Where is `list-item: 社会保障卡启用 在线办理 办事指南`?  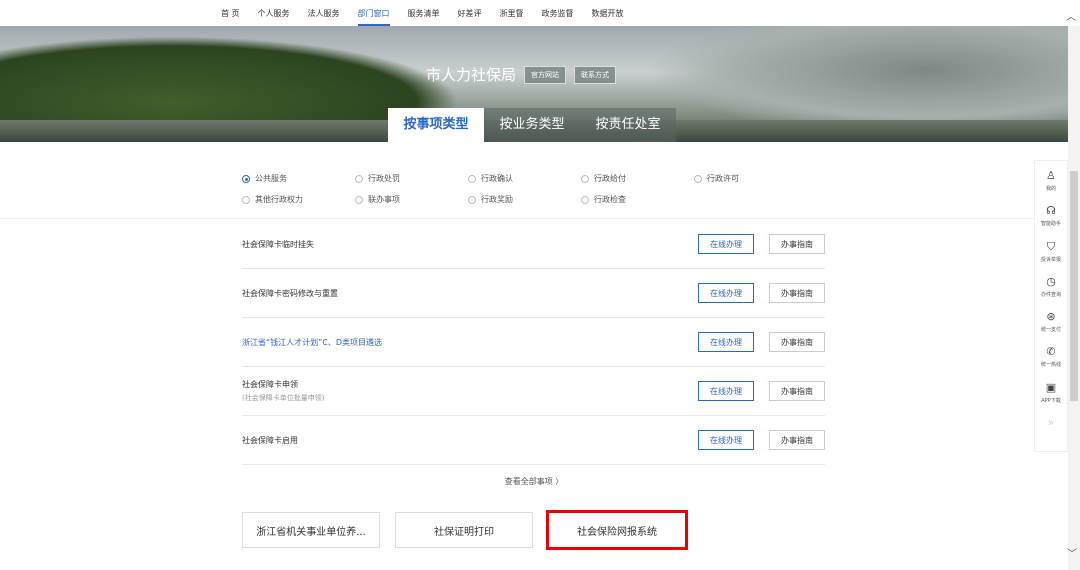
list-item: 社会保障卡启用 在线办理 办事指南 is located at coordinates (533, 440).